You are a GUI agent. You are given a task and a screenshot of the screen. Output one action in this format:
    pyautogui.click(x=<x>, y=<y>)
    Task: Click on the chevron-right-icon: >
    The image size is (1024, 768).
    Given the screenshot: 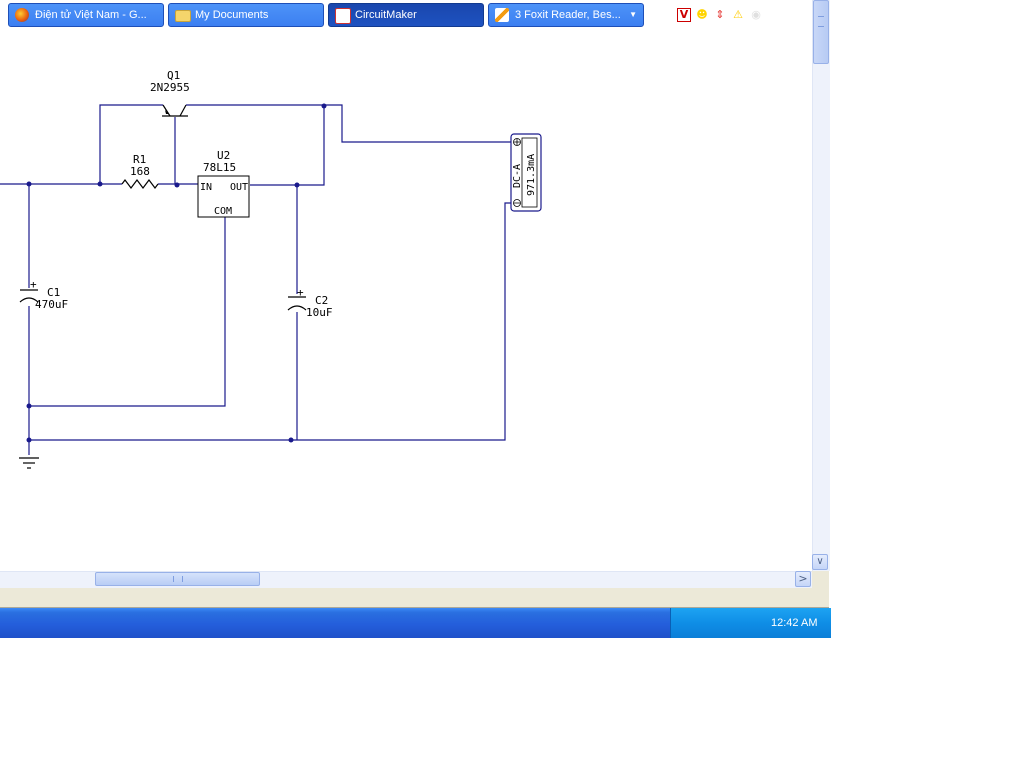 What is the action you would take?
    pyautogui.click(x=803, y=578)
    